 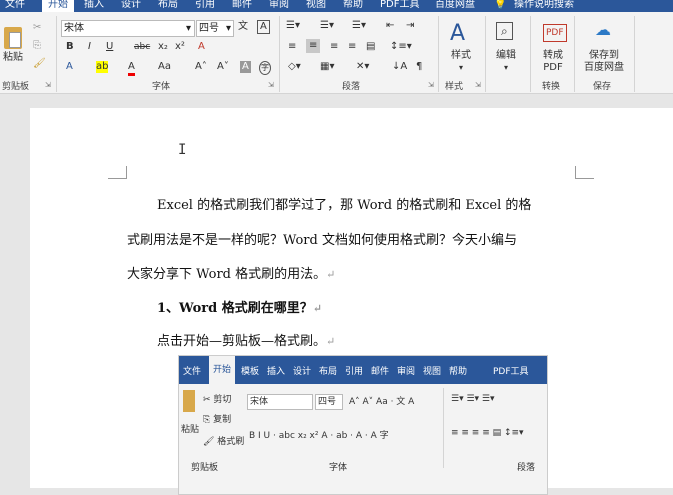 What do you see at coordinates (231, 272) in the screenshot?
I see `paragraph-line: 大家分享下 Word 格式刷的用法。↵` at bounding box center [231, 272].